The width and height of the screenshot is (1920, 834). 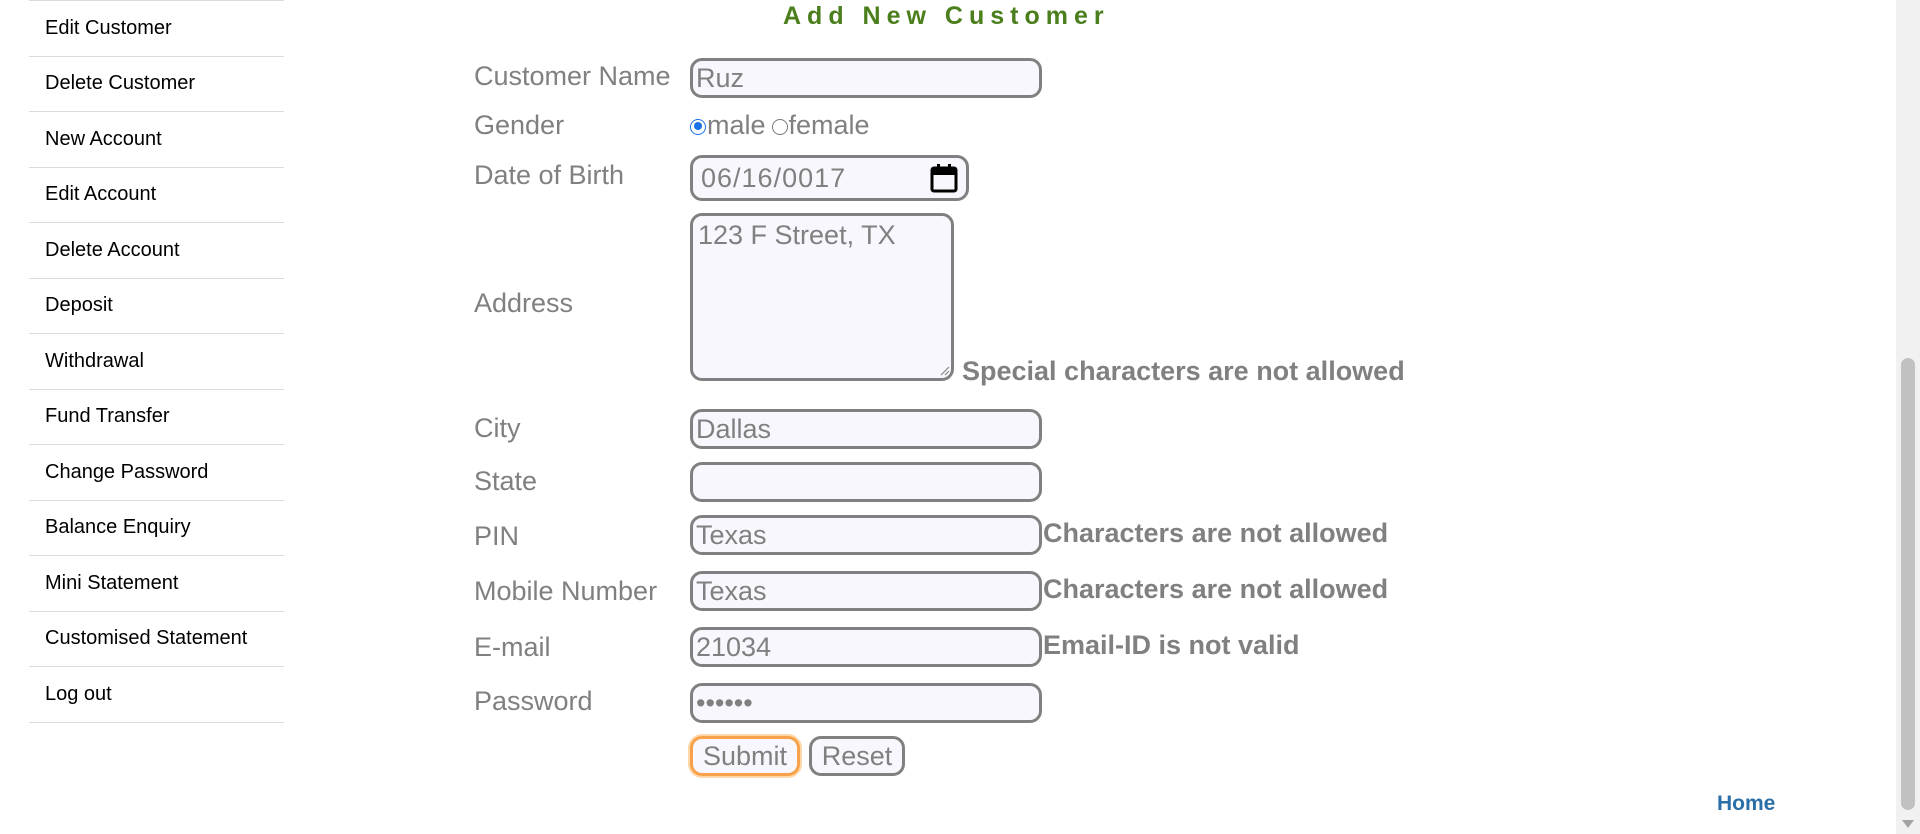 What do you see at coordinates (1746, 804) in the screenshot?
I see `home-link: Home` at bounding box center [1746, 804].